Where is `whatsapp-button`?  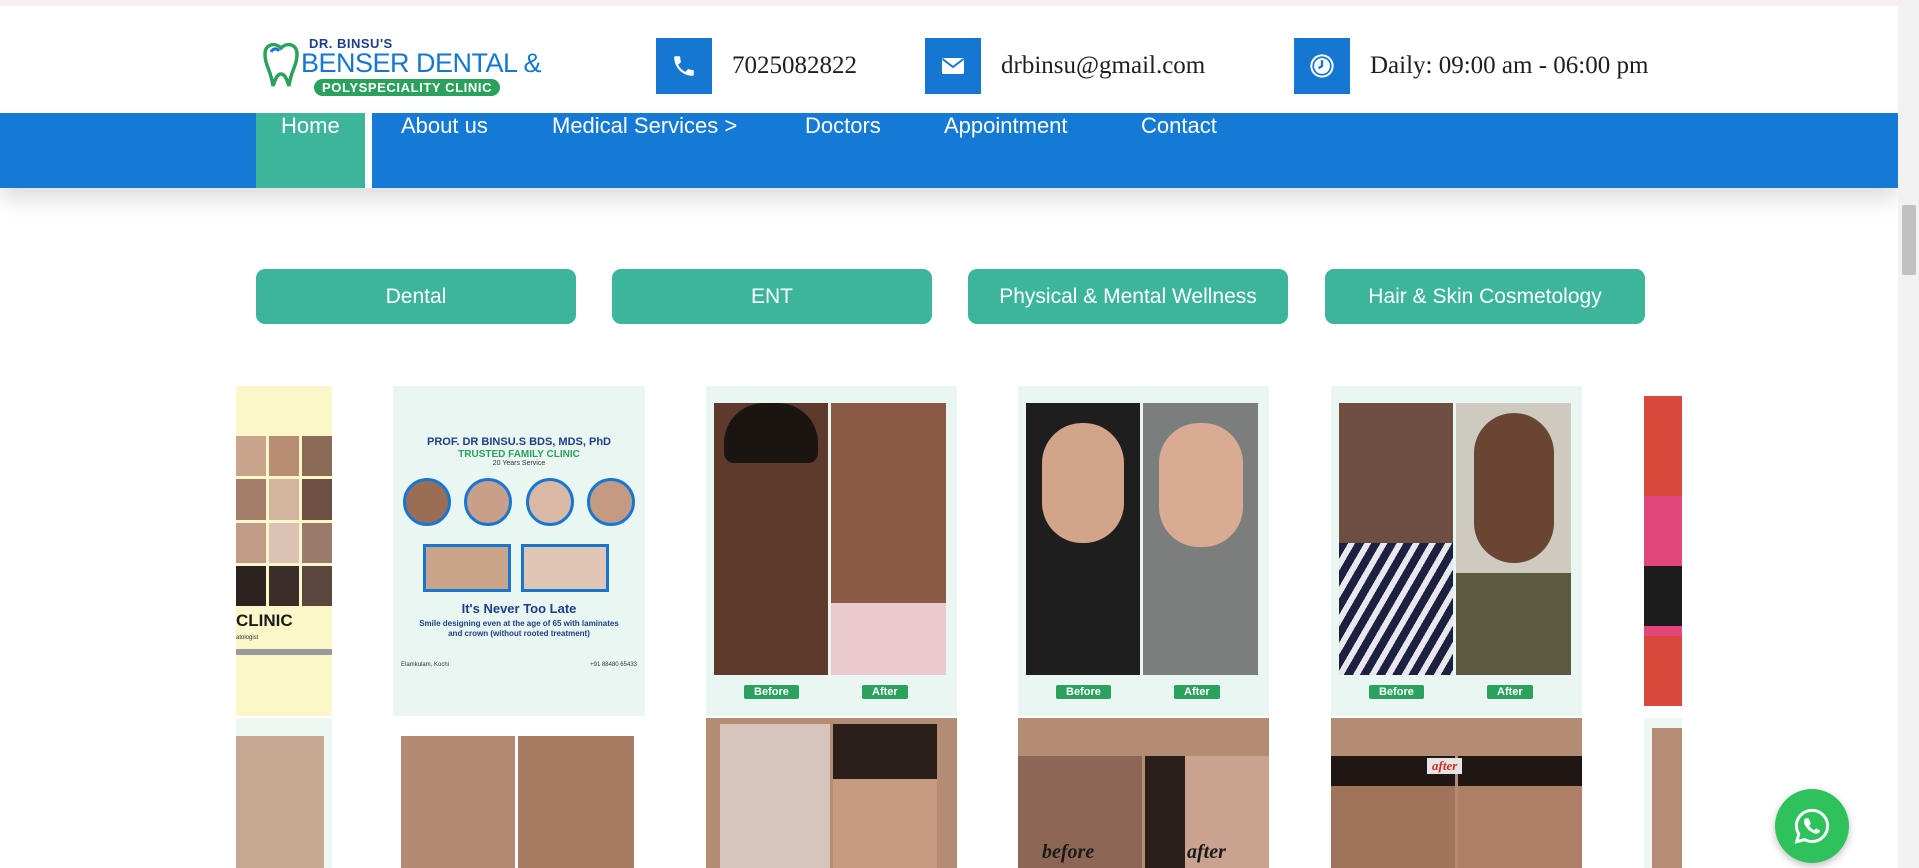
whatsapp-button is located at coordinates (1812, 826).